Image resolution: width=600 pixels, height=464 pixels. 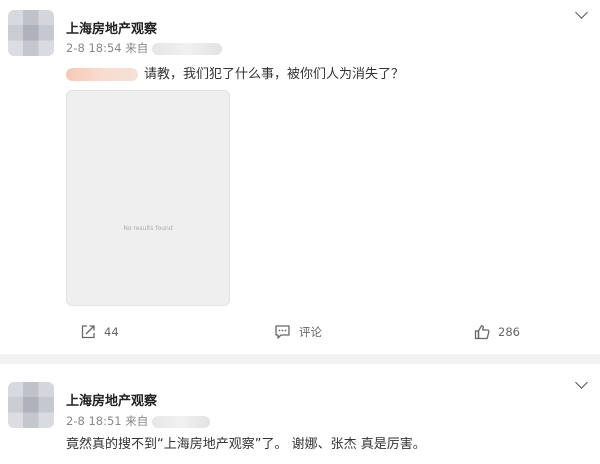 I want to click on post-text-line: 请教，我们犯了什么事，被你们人为消失了？, so click(x=235, y=72).